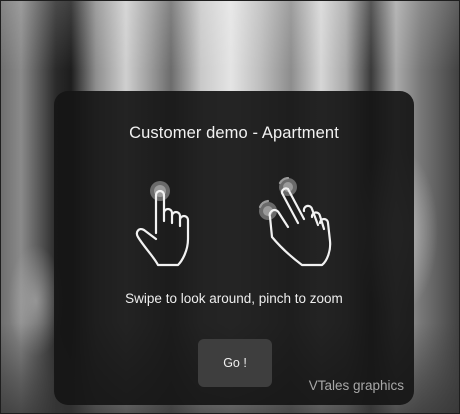  Describe the element at coordinates (295, 222) in the screenshot. I see `pinch-gesture-icon` at that location.